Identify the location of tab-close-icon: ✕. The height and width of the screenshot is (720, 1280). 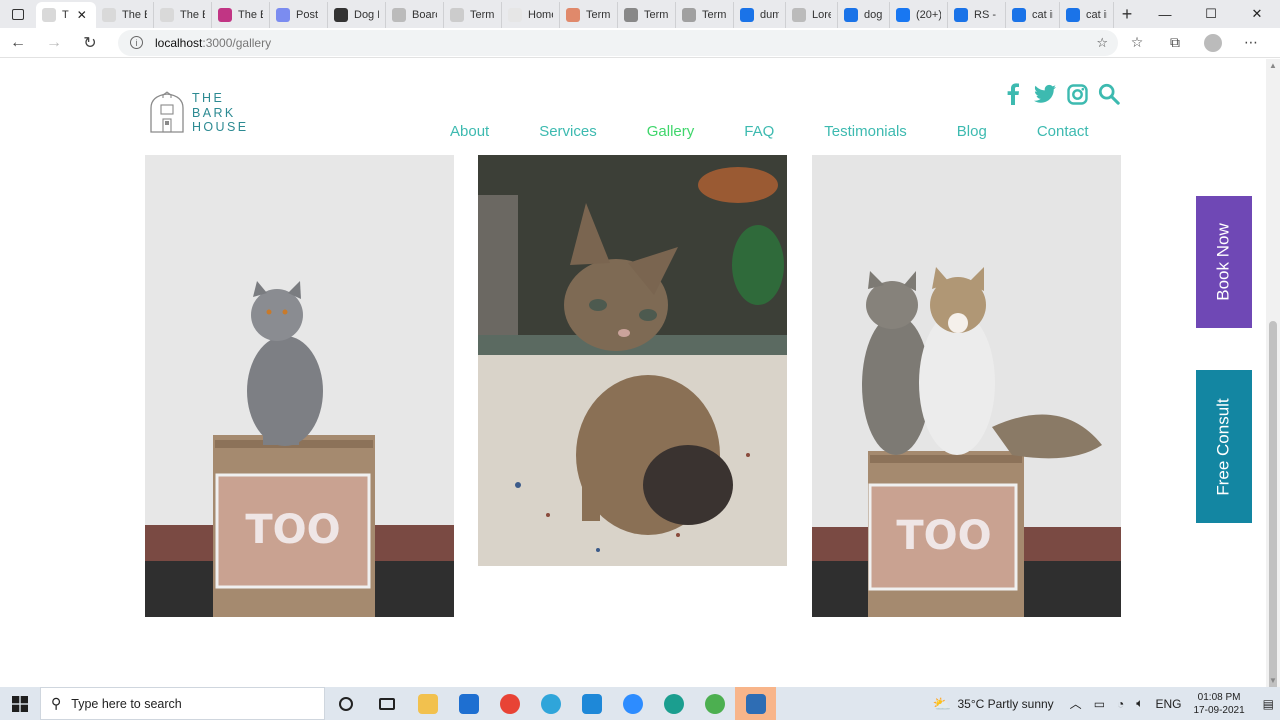
(82, 15).